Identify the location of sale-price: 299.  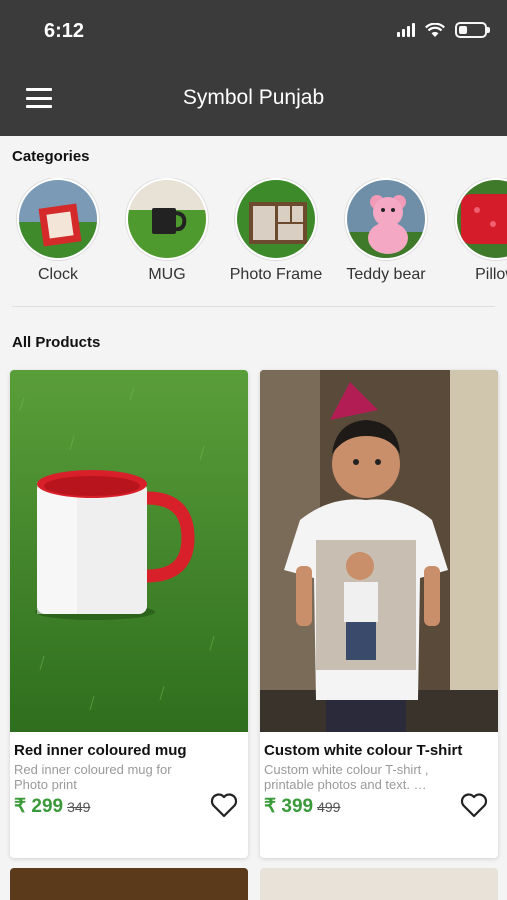
(47, 806).